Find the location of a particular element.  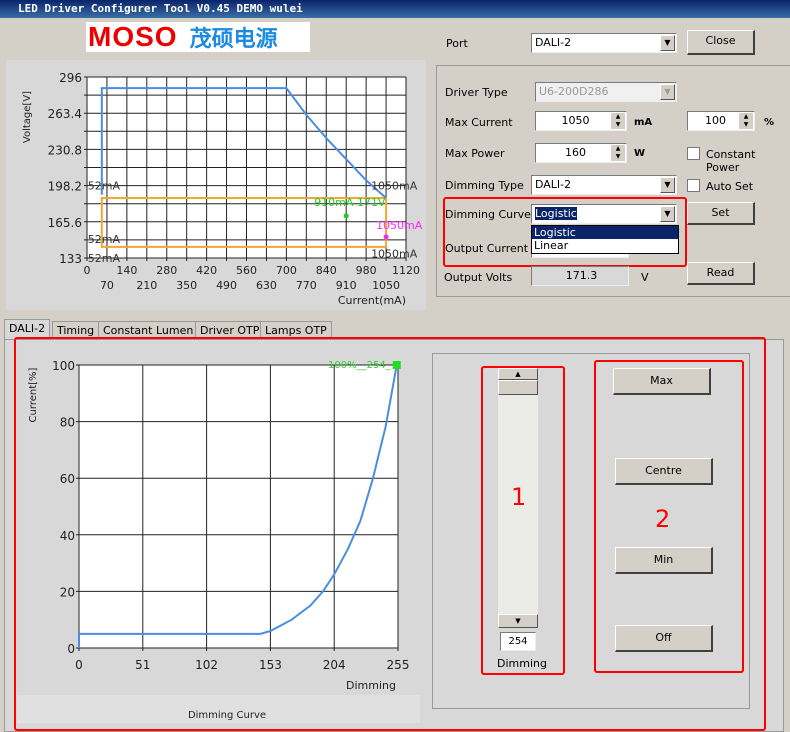

x-tick-label: 700 is located at coordinates (286, 270).